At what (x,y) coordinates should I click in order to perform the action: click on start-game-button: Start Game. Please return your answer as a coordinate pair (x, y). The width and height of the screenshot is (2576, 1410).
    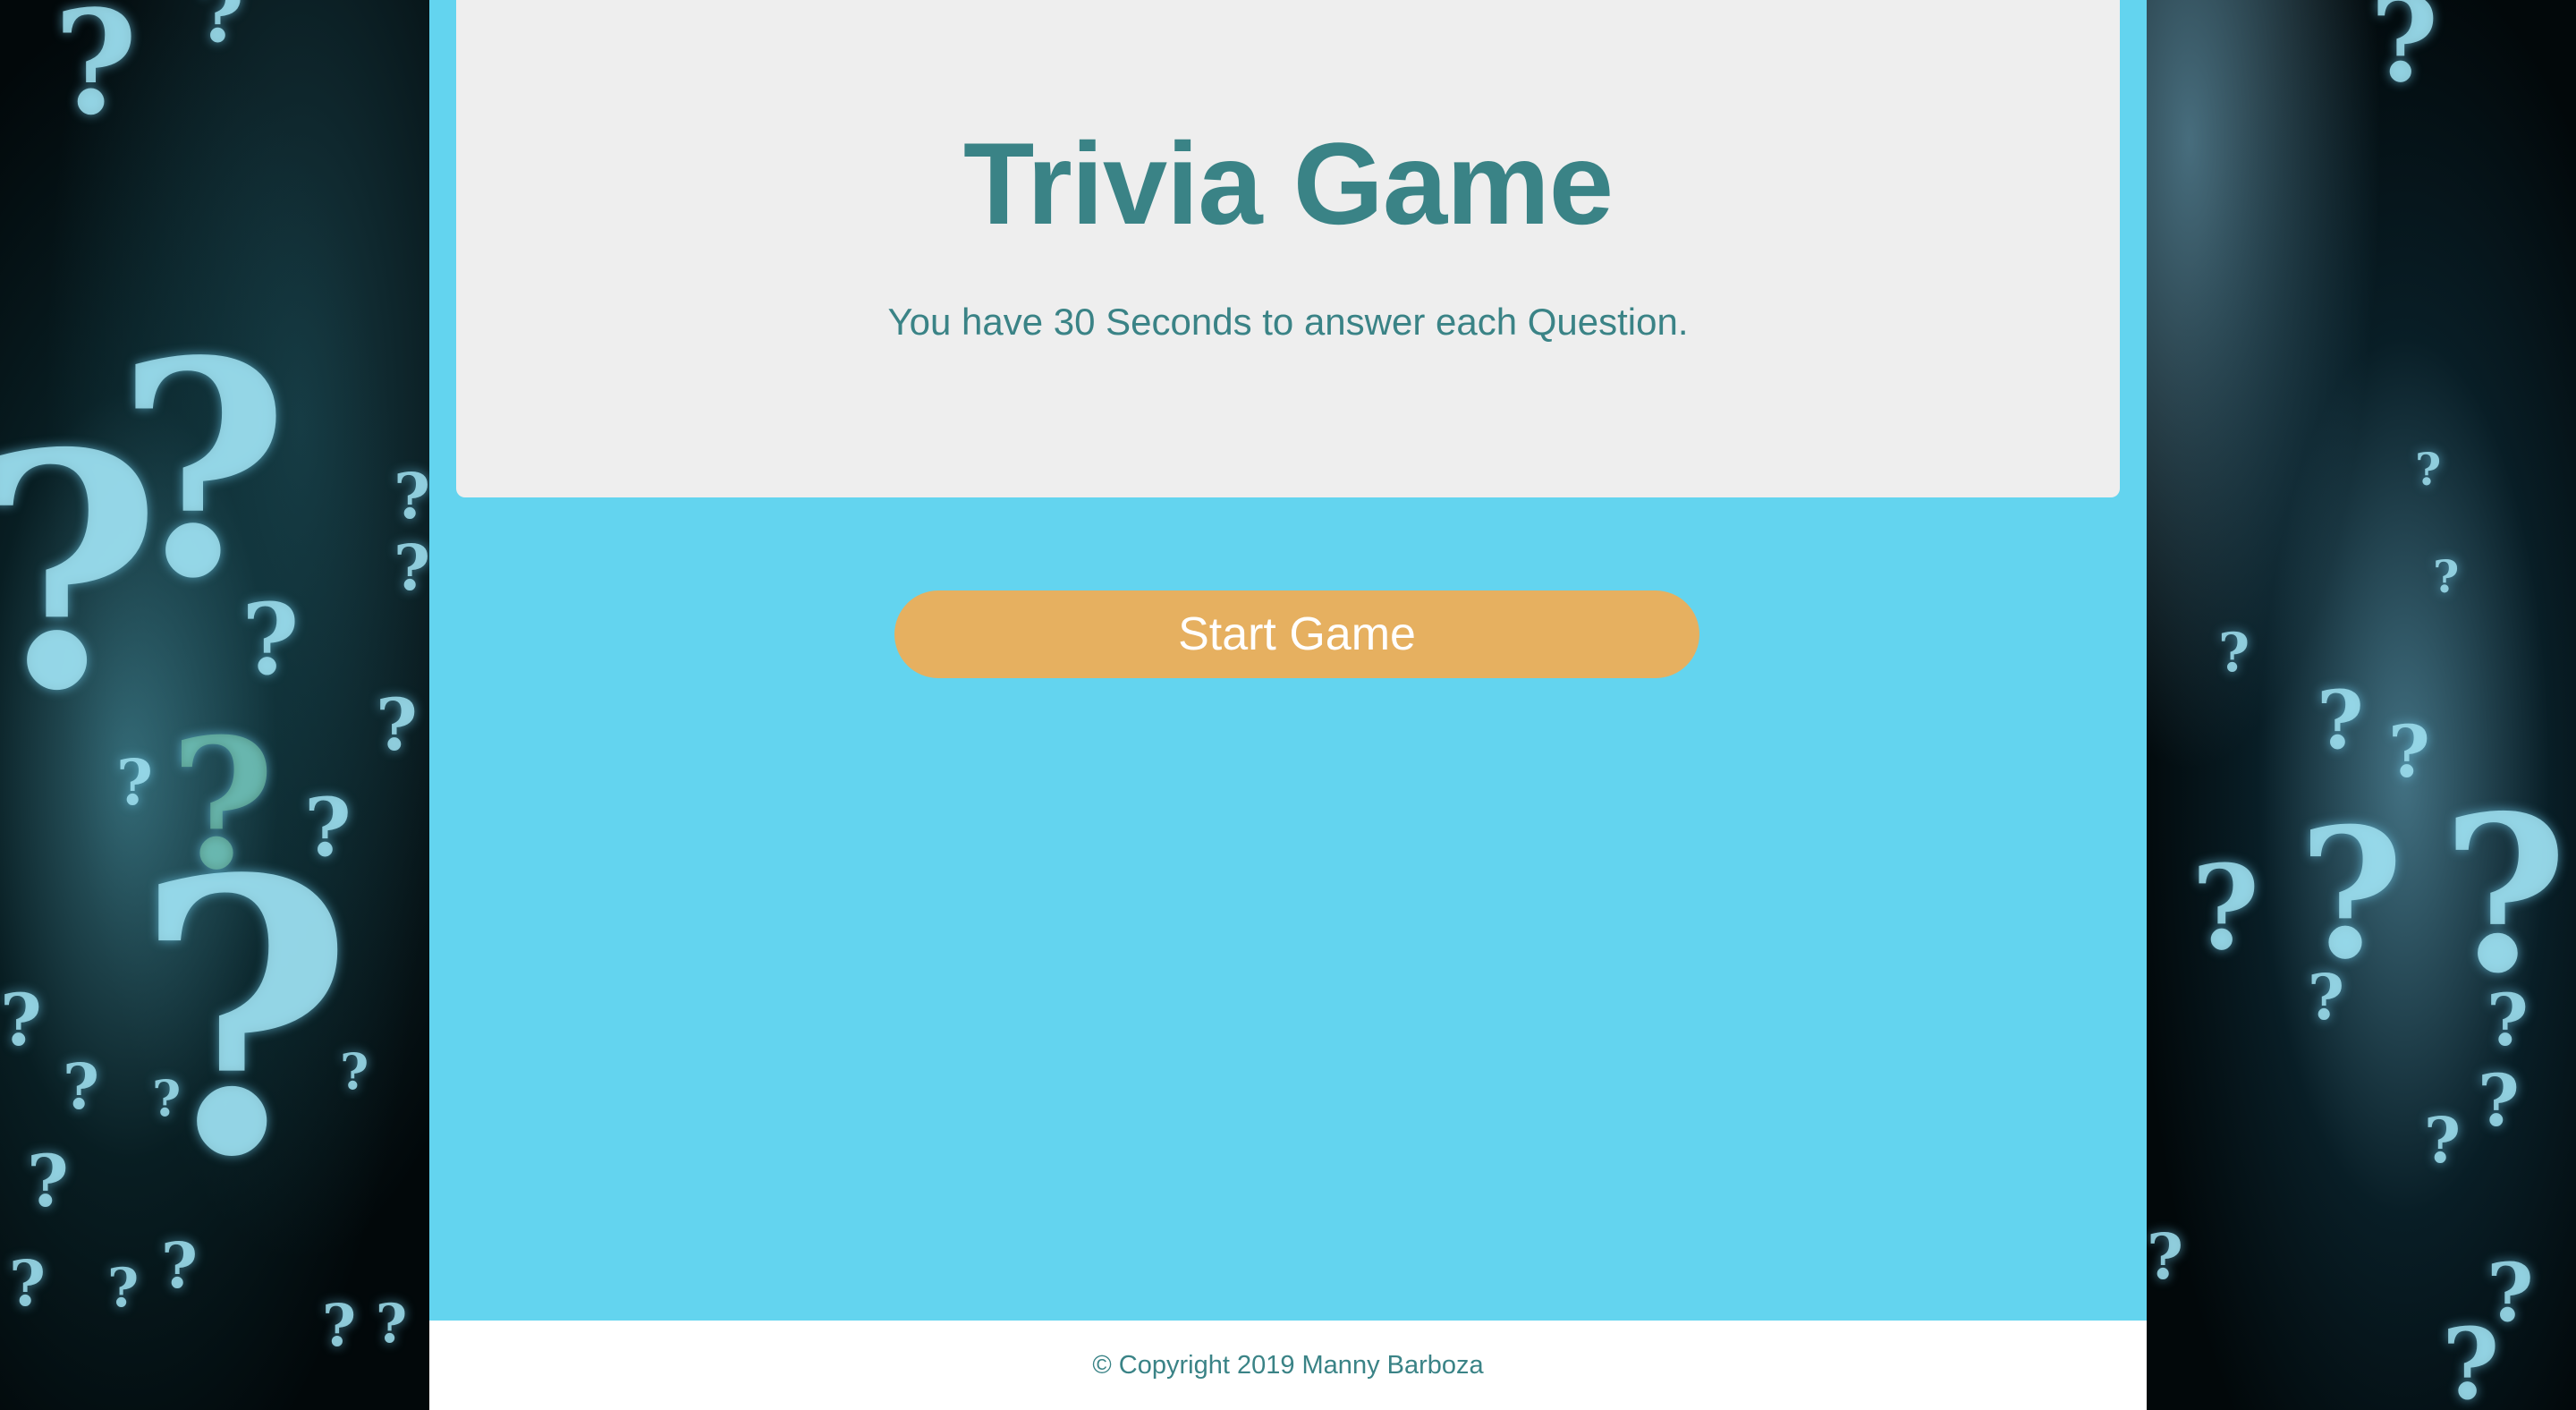
    Looking at the image, I should click on (1296, 634).